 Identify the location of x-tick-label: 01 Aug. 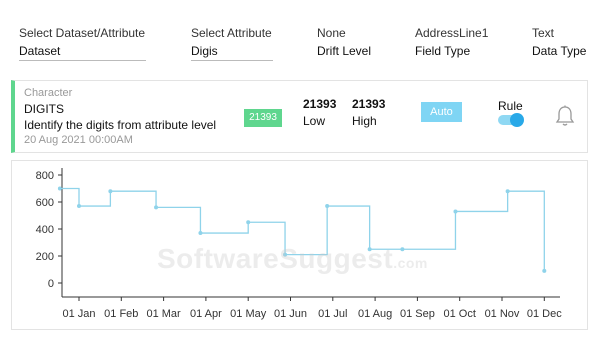
(375, 314).